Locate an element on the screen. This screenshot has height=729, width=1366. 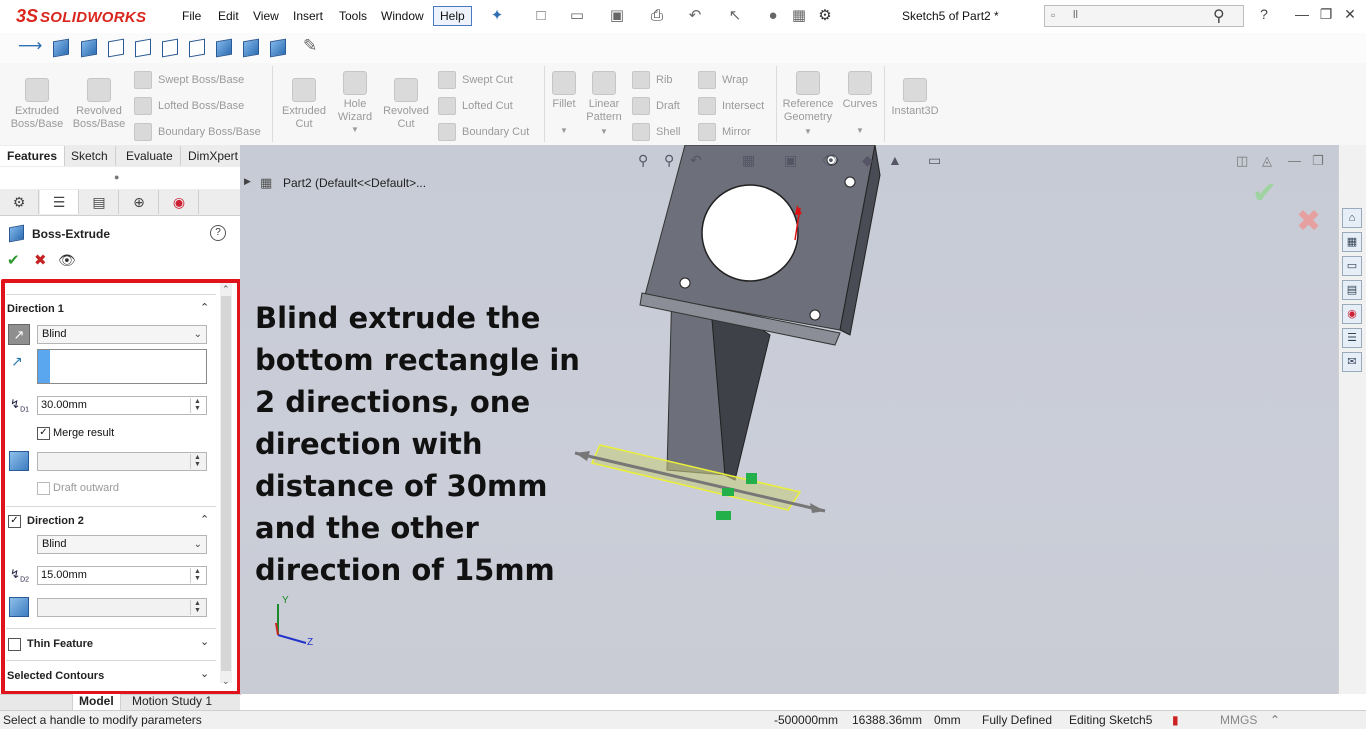
menu-edit: Edit is located at coordinates (228, 16).